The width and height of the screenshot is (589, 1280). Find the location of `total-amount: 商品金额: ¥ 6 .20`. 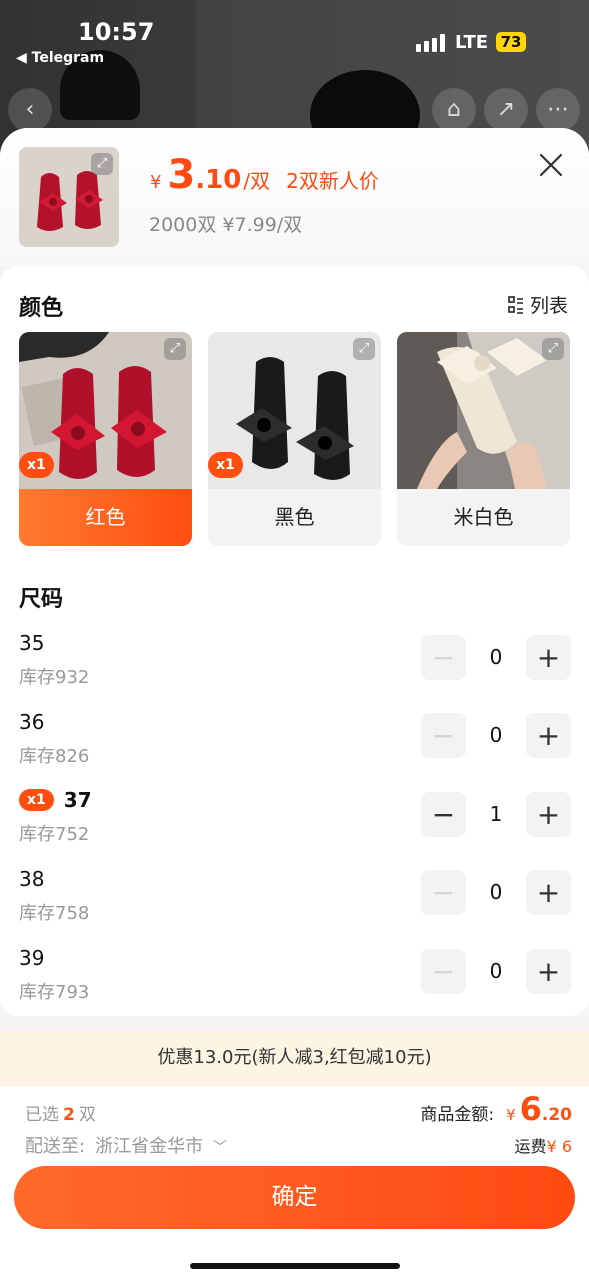

total-amount: 商品金额: ¥ 6 .20 is located at coordinates (496, 1109).